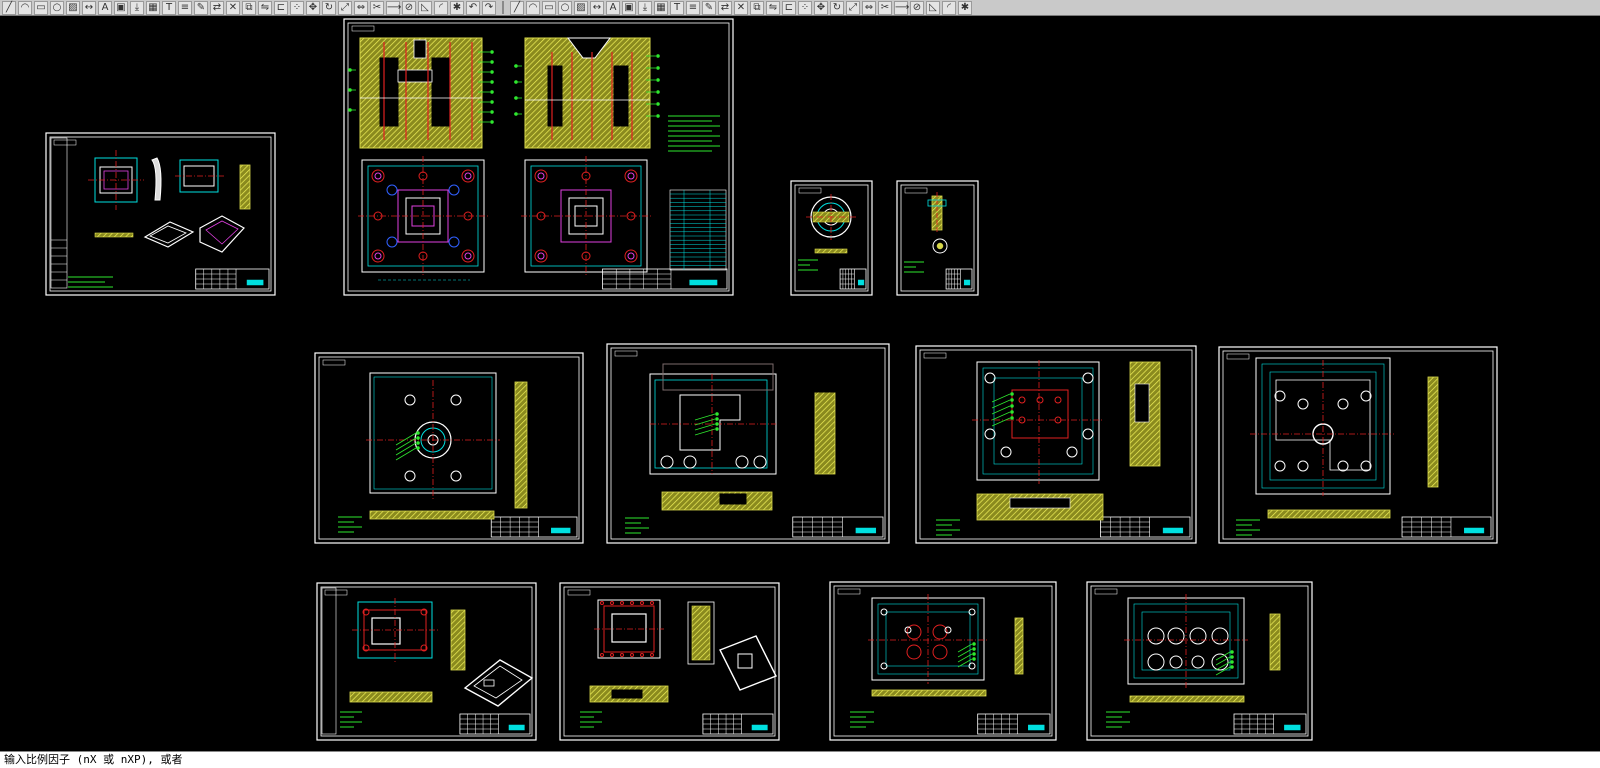  I want to click on circle-icon: ○, so click(57, 7).